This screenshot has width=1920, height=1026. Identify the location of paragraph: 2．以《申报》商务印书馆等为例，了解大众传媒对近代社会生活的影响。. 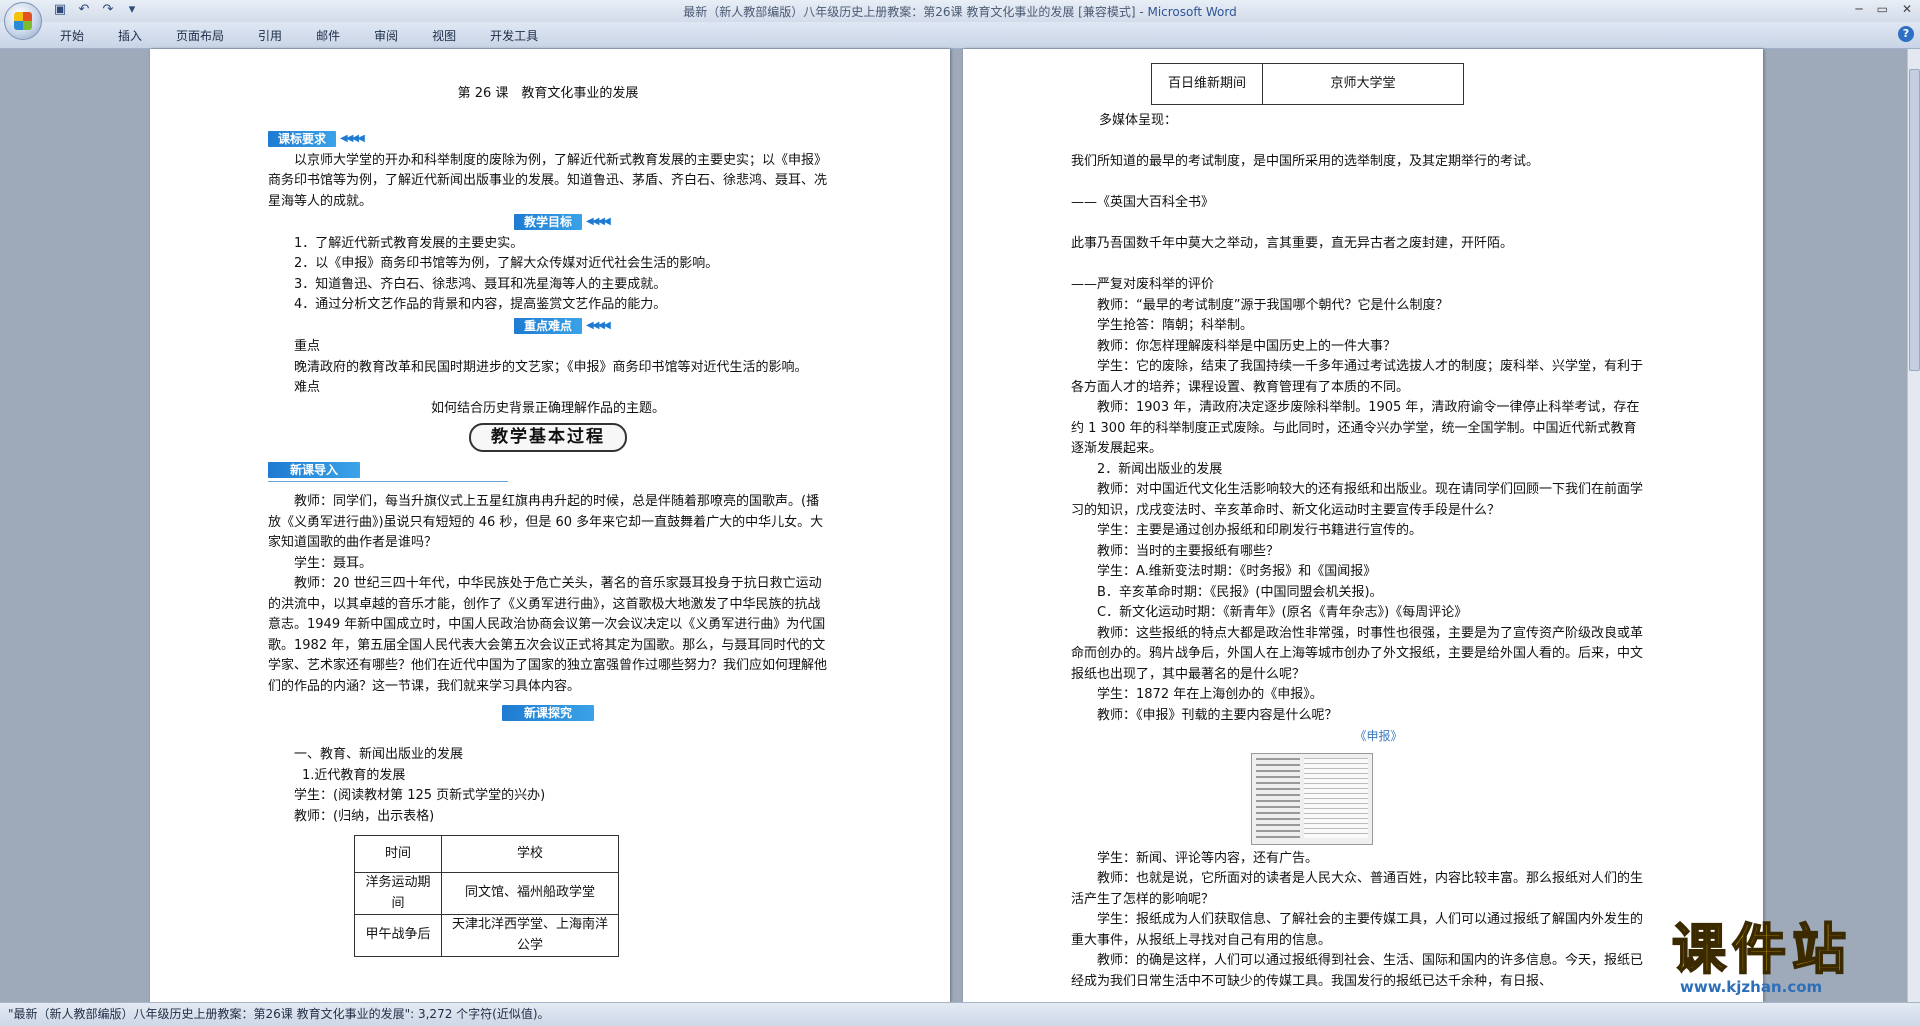
(506, 263).